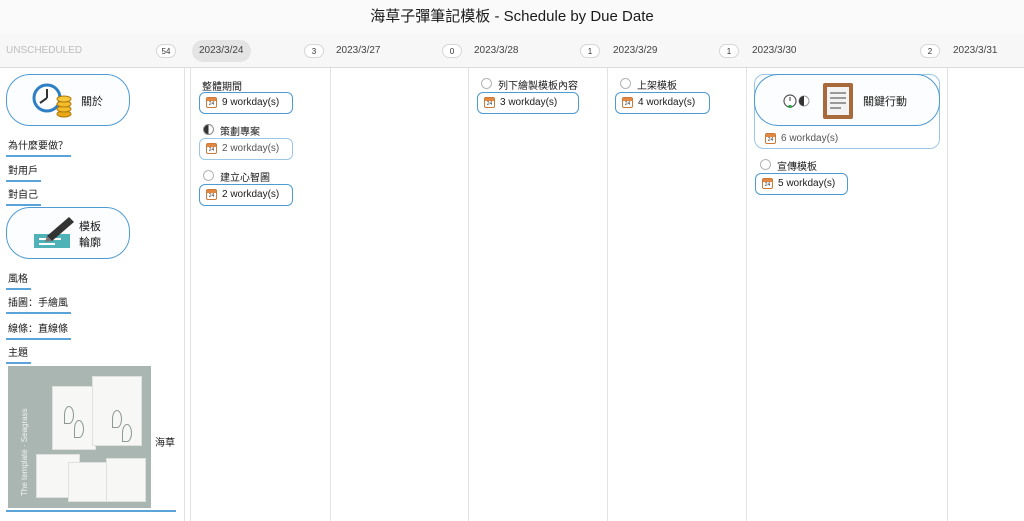 The width and height of the screenshot is (1024, 521). I want to click on key-action-card: 關鍵行動 24 6 workday(s), so click(847, 111).